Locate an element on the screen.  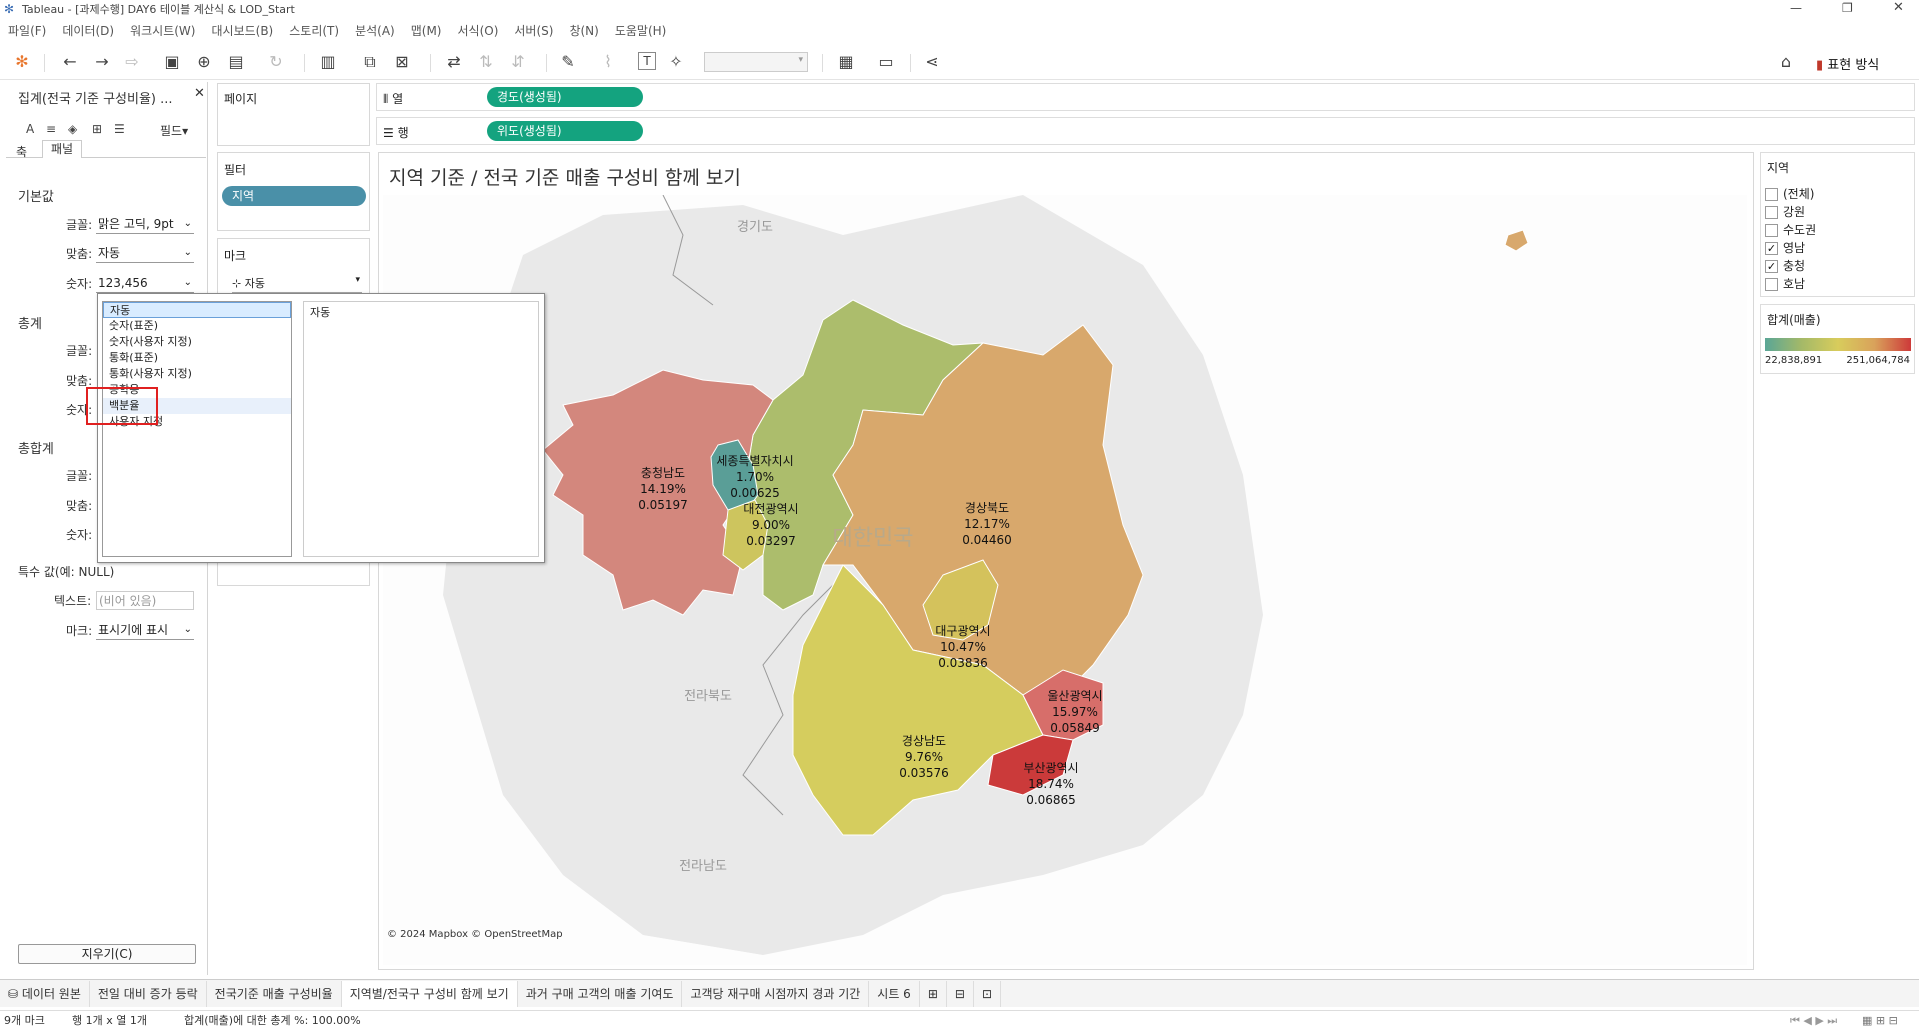
show-cards-icon: ▦ is located at coordinates (846, 62).